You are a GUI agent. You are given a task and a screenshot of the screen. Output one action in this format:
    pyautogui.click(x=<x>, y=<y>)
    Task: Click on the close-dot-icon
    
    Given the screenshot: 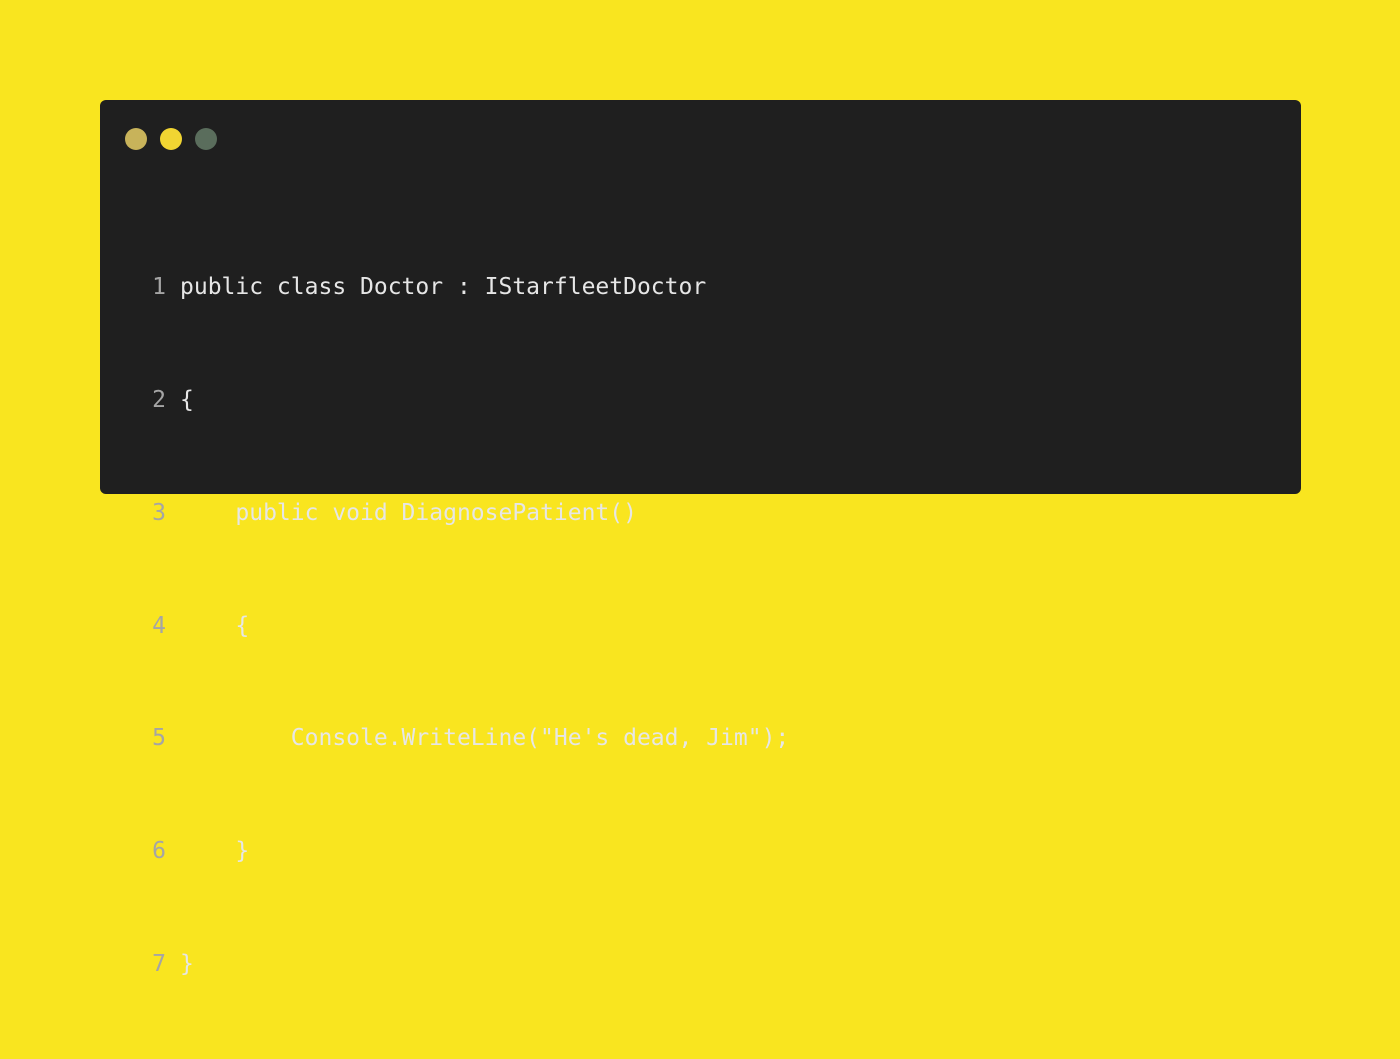 What is the action you would take?
    pyautogui.click(x=136, y=139)
    